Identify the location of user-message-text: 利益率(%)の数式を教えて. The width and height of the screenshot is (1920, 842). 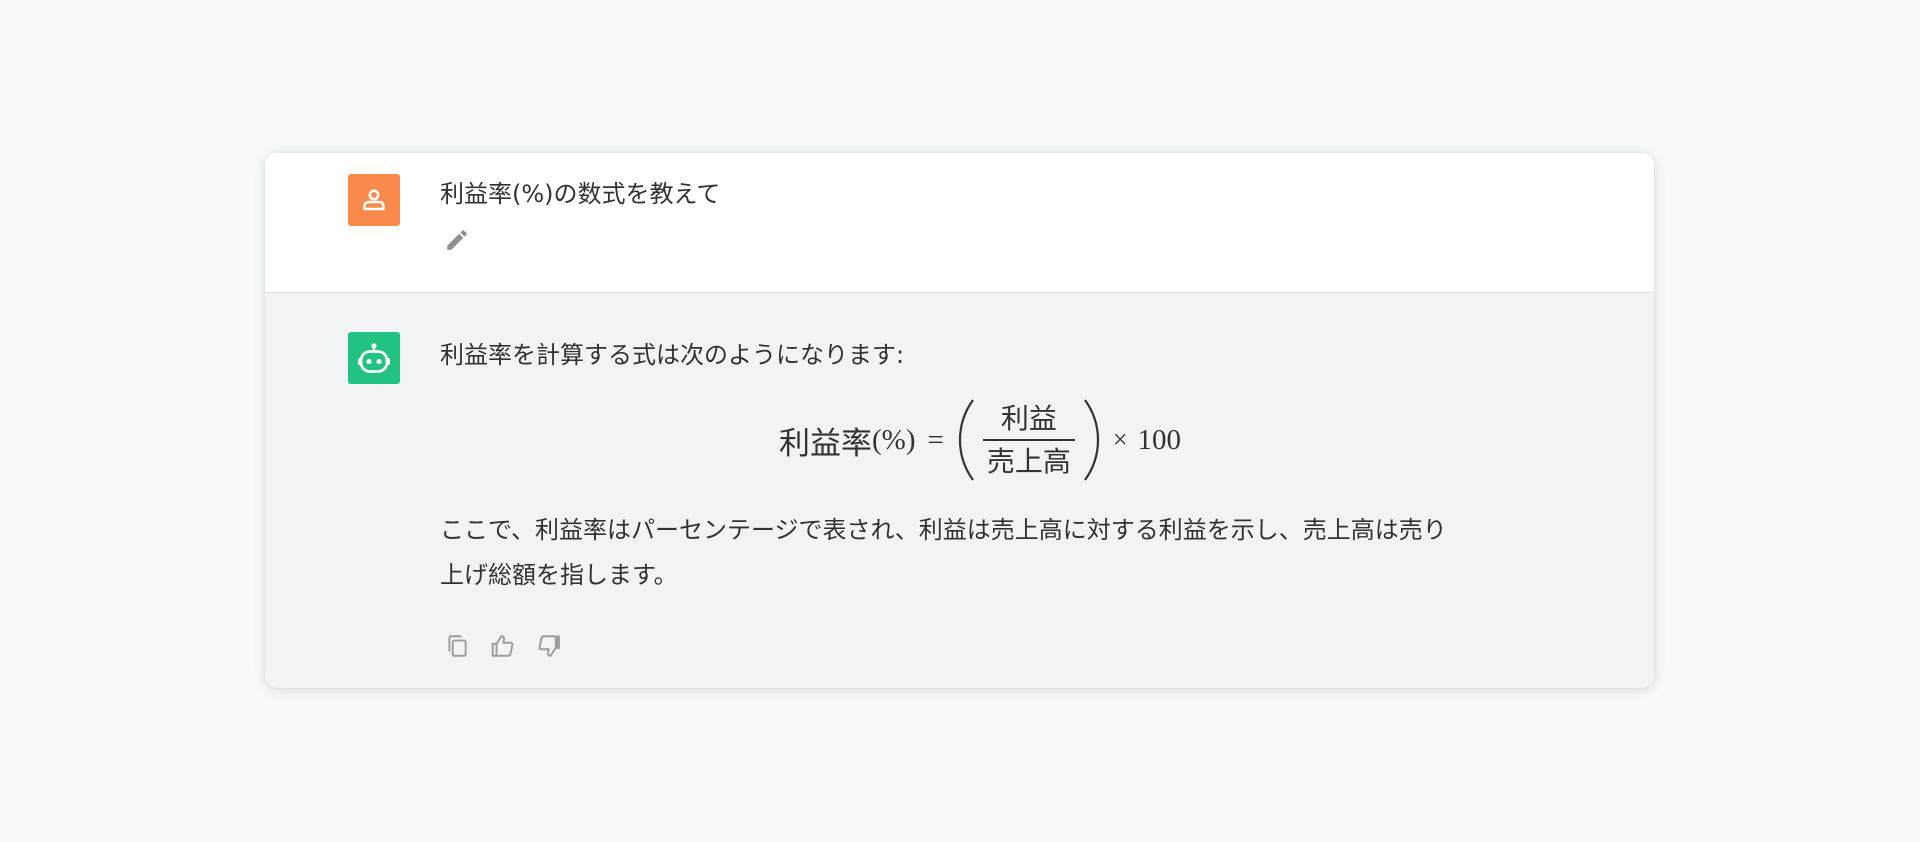
(580, 194).